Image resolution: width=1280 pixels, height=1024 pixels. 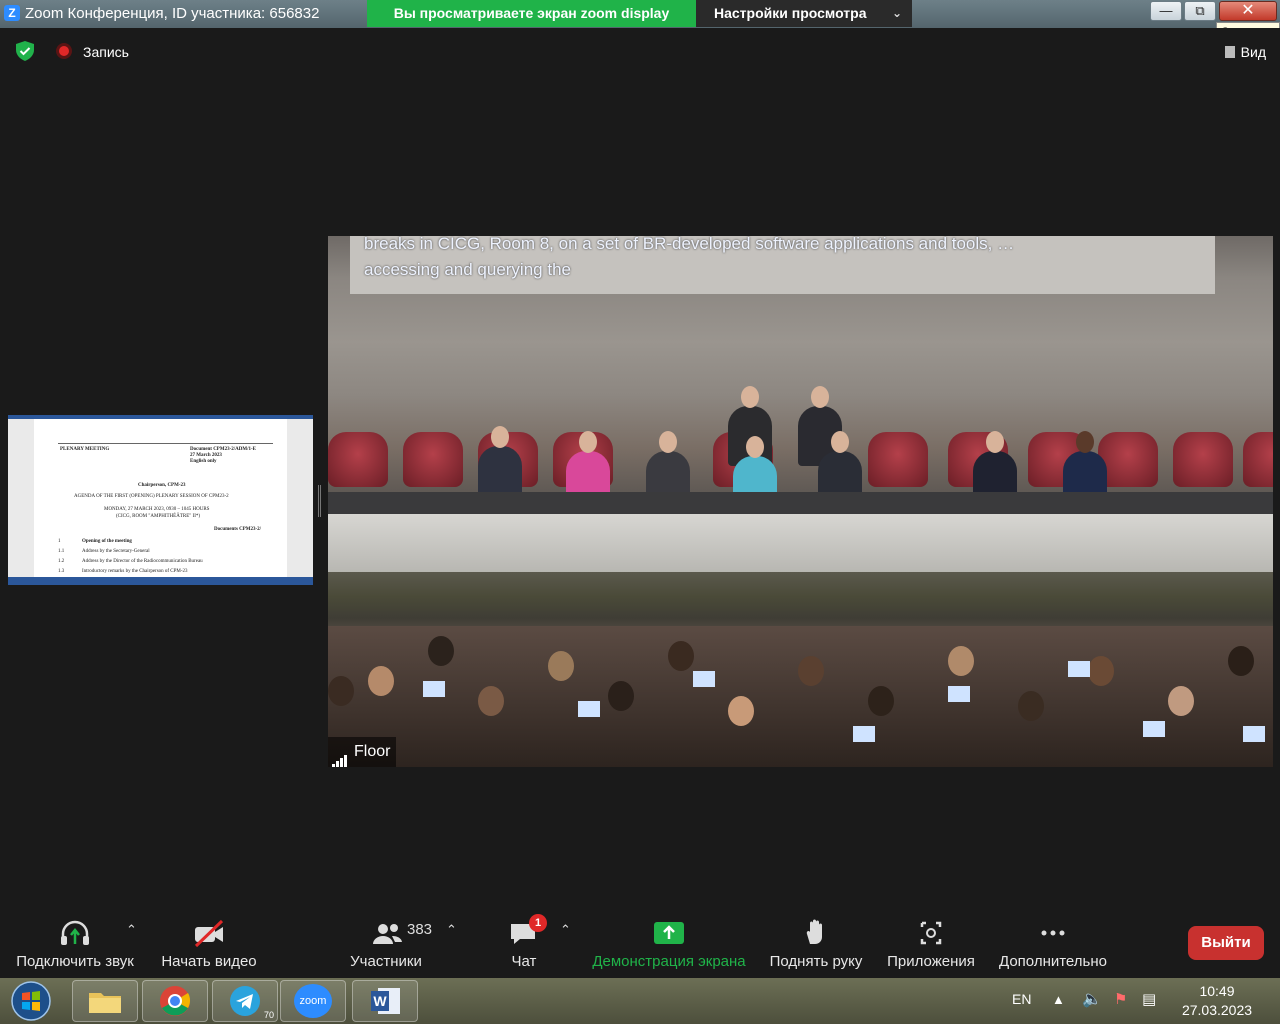 What do you see at coordinates (1053, 933) in the screenshot?
I see `more-dots-icon` at bounding box center [1053, 933].